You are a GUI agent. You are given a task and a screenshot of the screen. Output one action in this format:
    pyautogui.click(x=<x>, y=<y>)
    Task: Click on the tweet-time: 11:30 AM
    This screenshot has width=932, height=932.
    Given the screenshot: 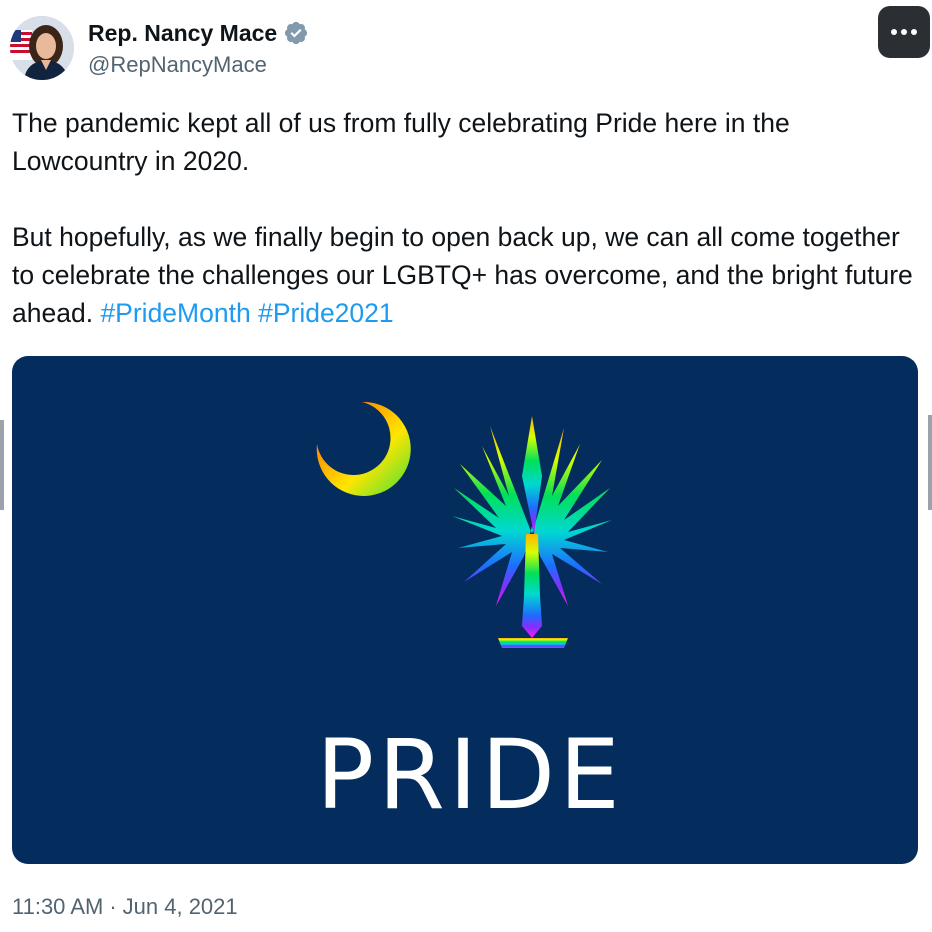 What is the action you would take?
    pyautogui.click(x=58, y=906)
    